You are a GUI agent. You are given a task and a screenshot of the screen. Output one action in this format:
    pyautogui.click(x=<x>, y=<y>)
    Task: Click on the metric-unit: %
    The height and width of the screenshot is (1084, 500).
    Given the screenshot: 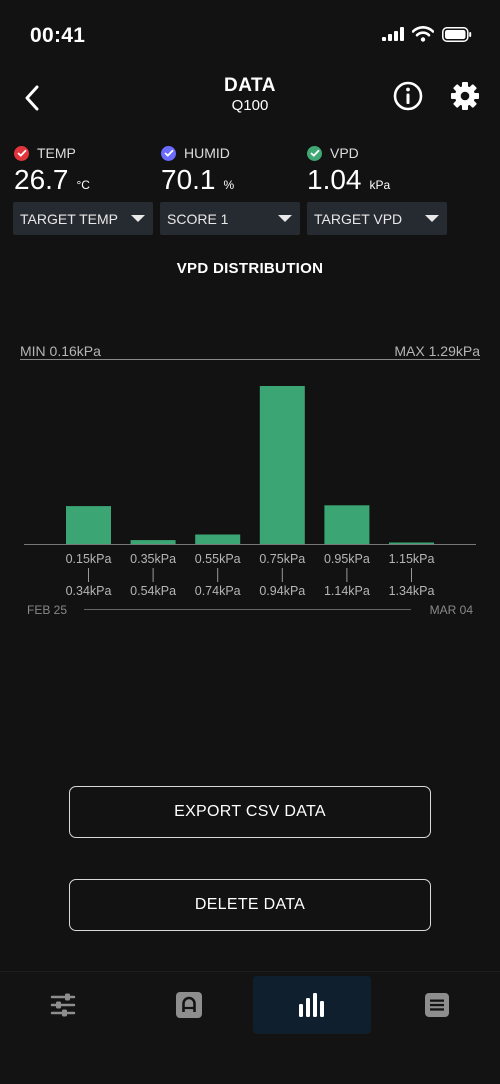 What is the action you would take?
    pyautogui.click(x=229, y=185)
    